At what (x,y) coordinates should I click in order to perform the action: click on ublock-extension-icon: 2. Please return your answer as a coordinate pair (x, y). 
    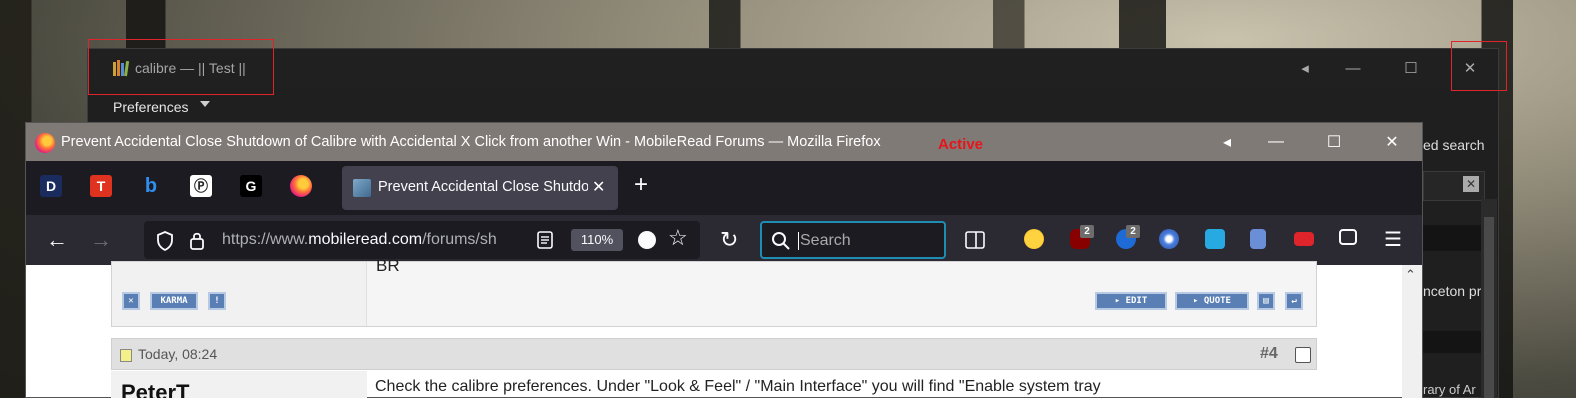
    Looking at the image, I should click on (1082, 237).